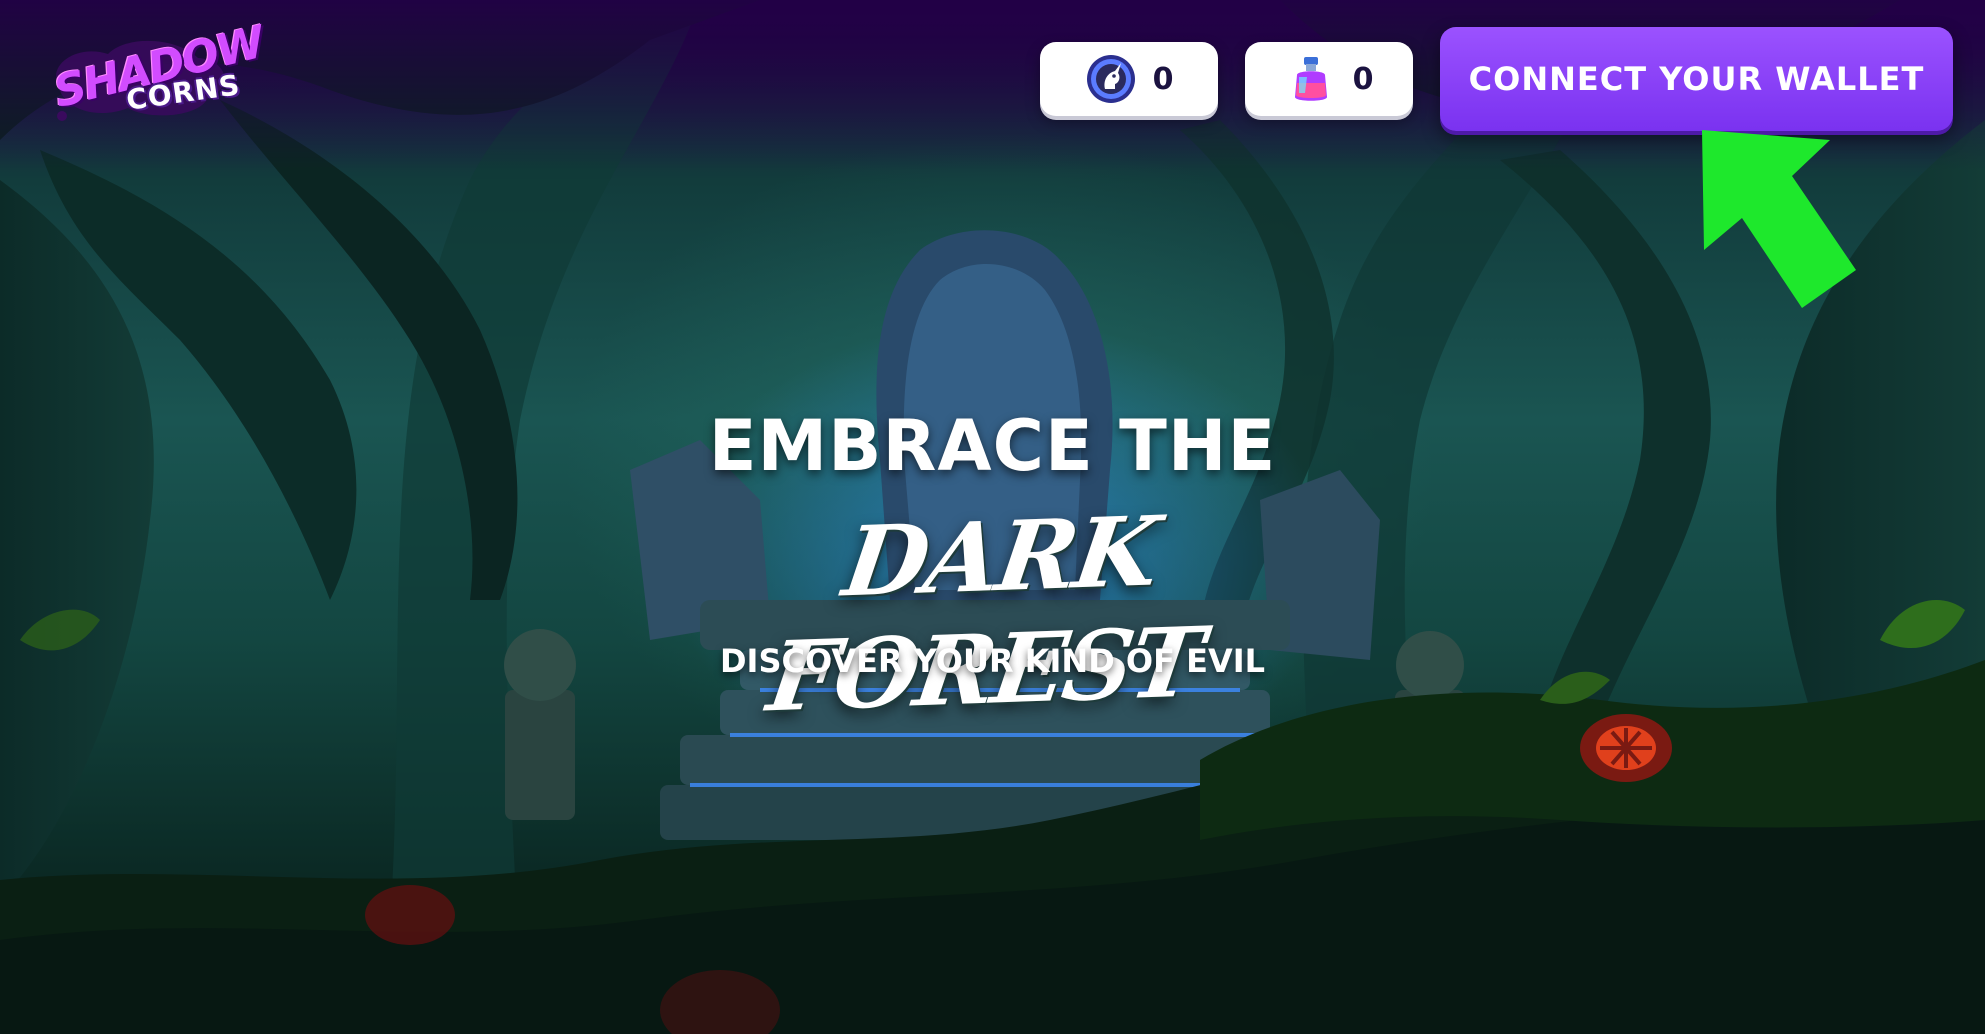 This screenshot has width=1985, height=1034. I want to click on hero-subtitle: DISCOVER YOUR KIND OF EVIL, so click(992, 661).